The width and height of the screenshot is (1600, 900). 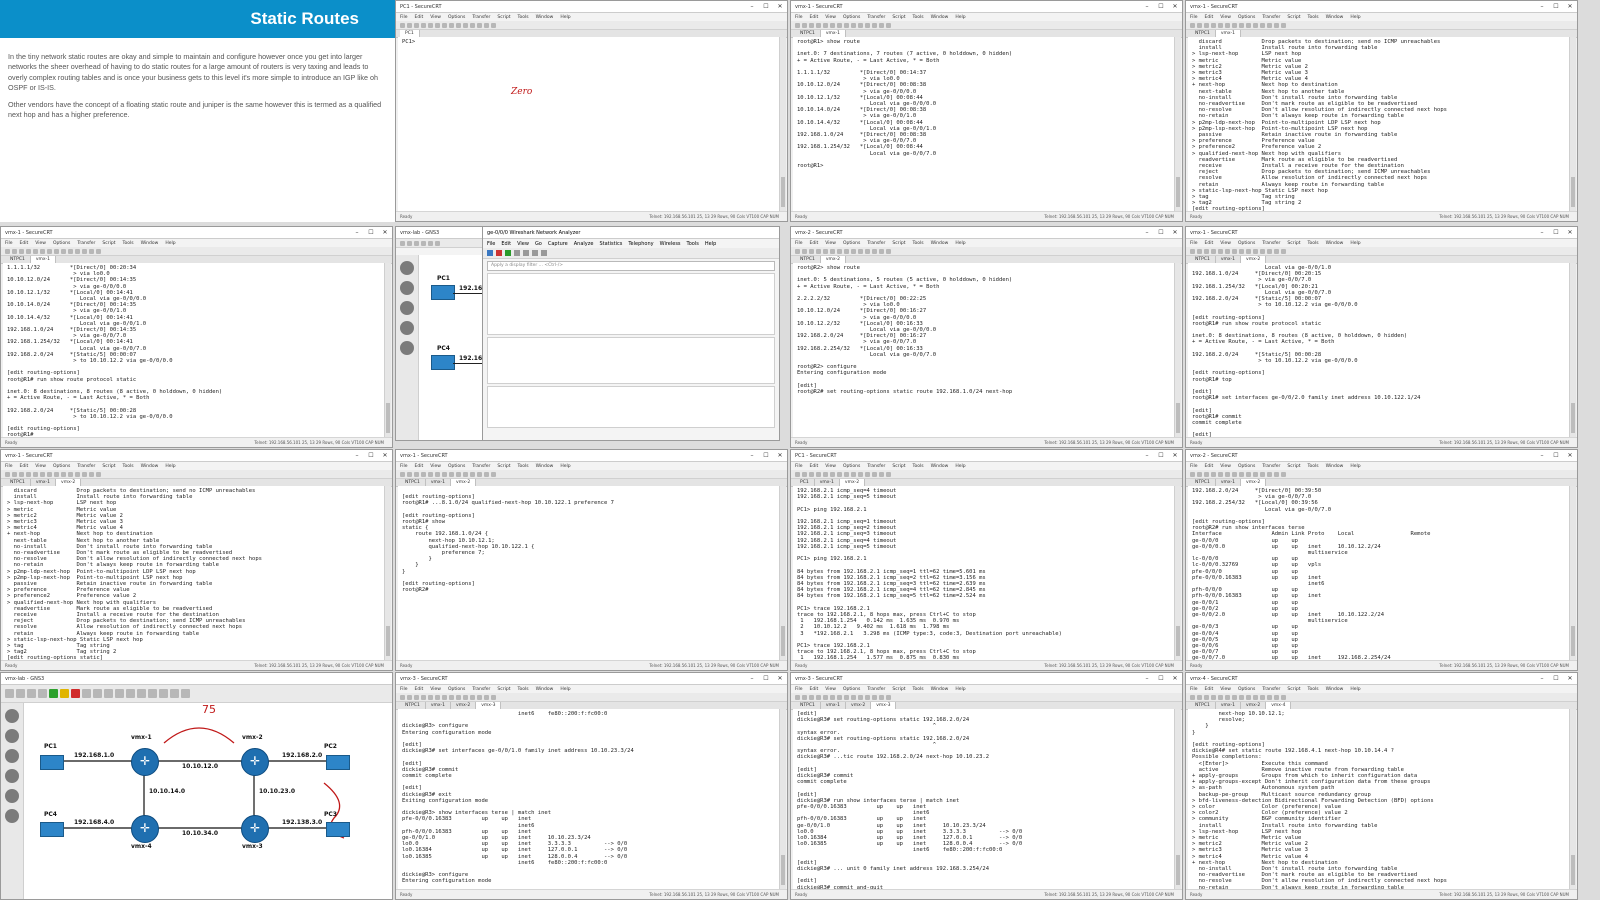 What do you see at coordinates (338, 829) in the screenshot?
I see `pc3-node` at bounding box center [338, 829].